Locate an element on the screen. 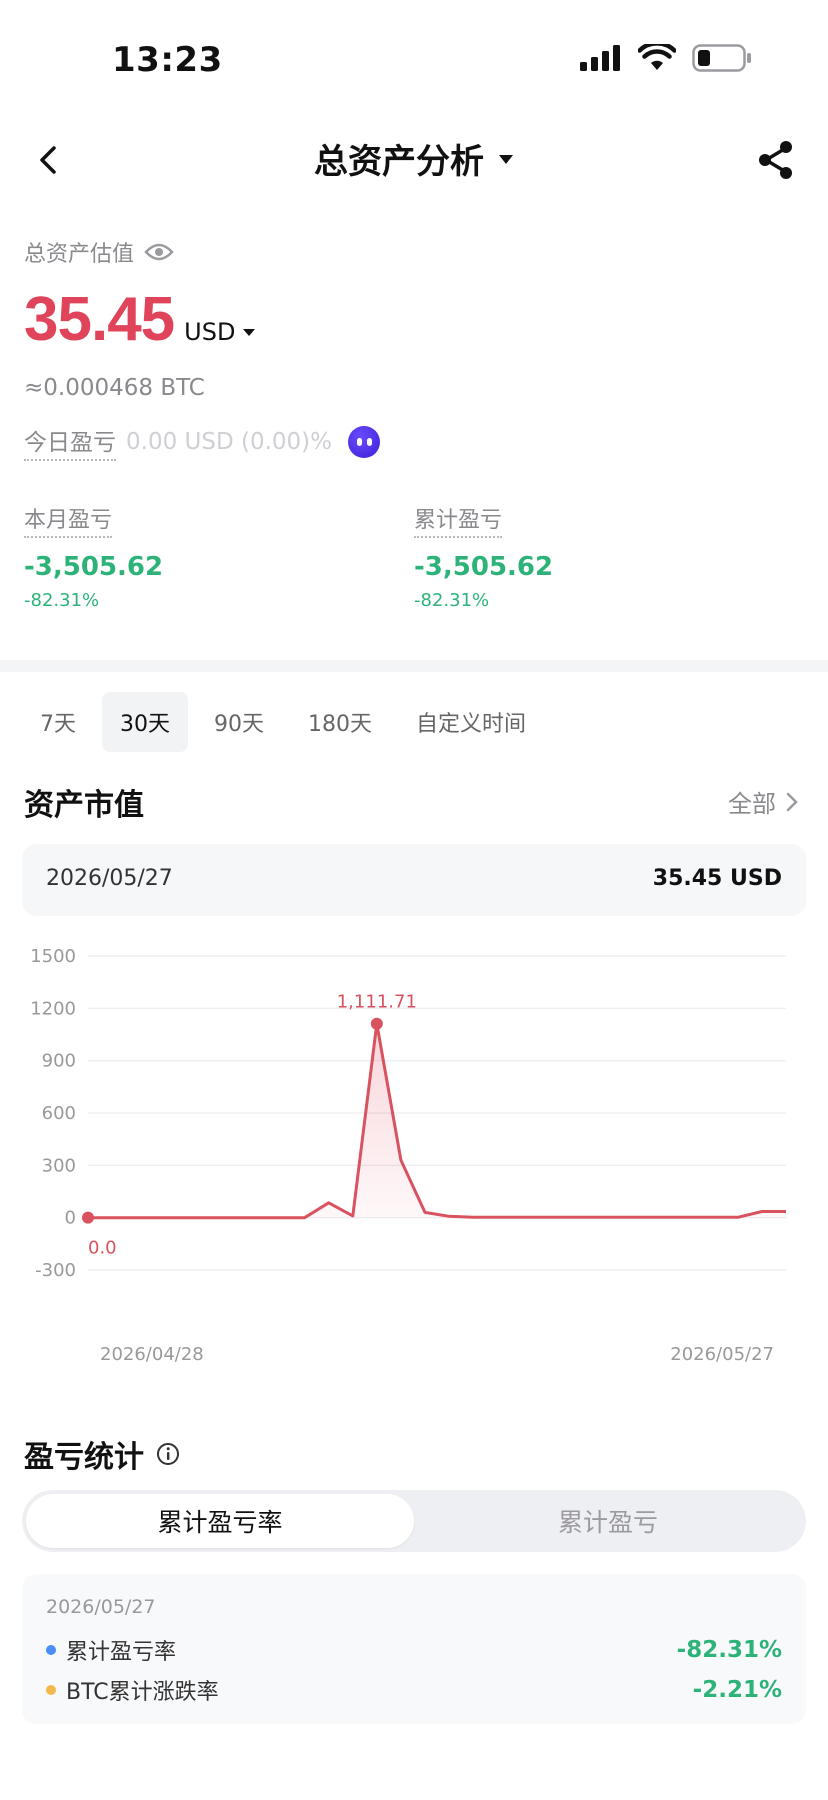 The image size is (828, 1800). currency-selector: USD is located at coordinates (220, 332).